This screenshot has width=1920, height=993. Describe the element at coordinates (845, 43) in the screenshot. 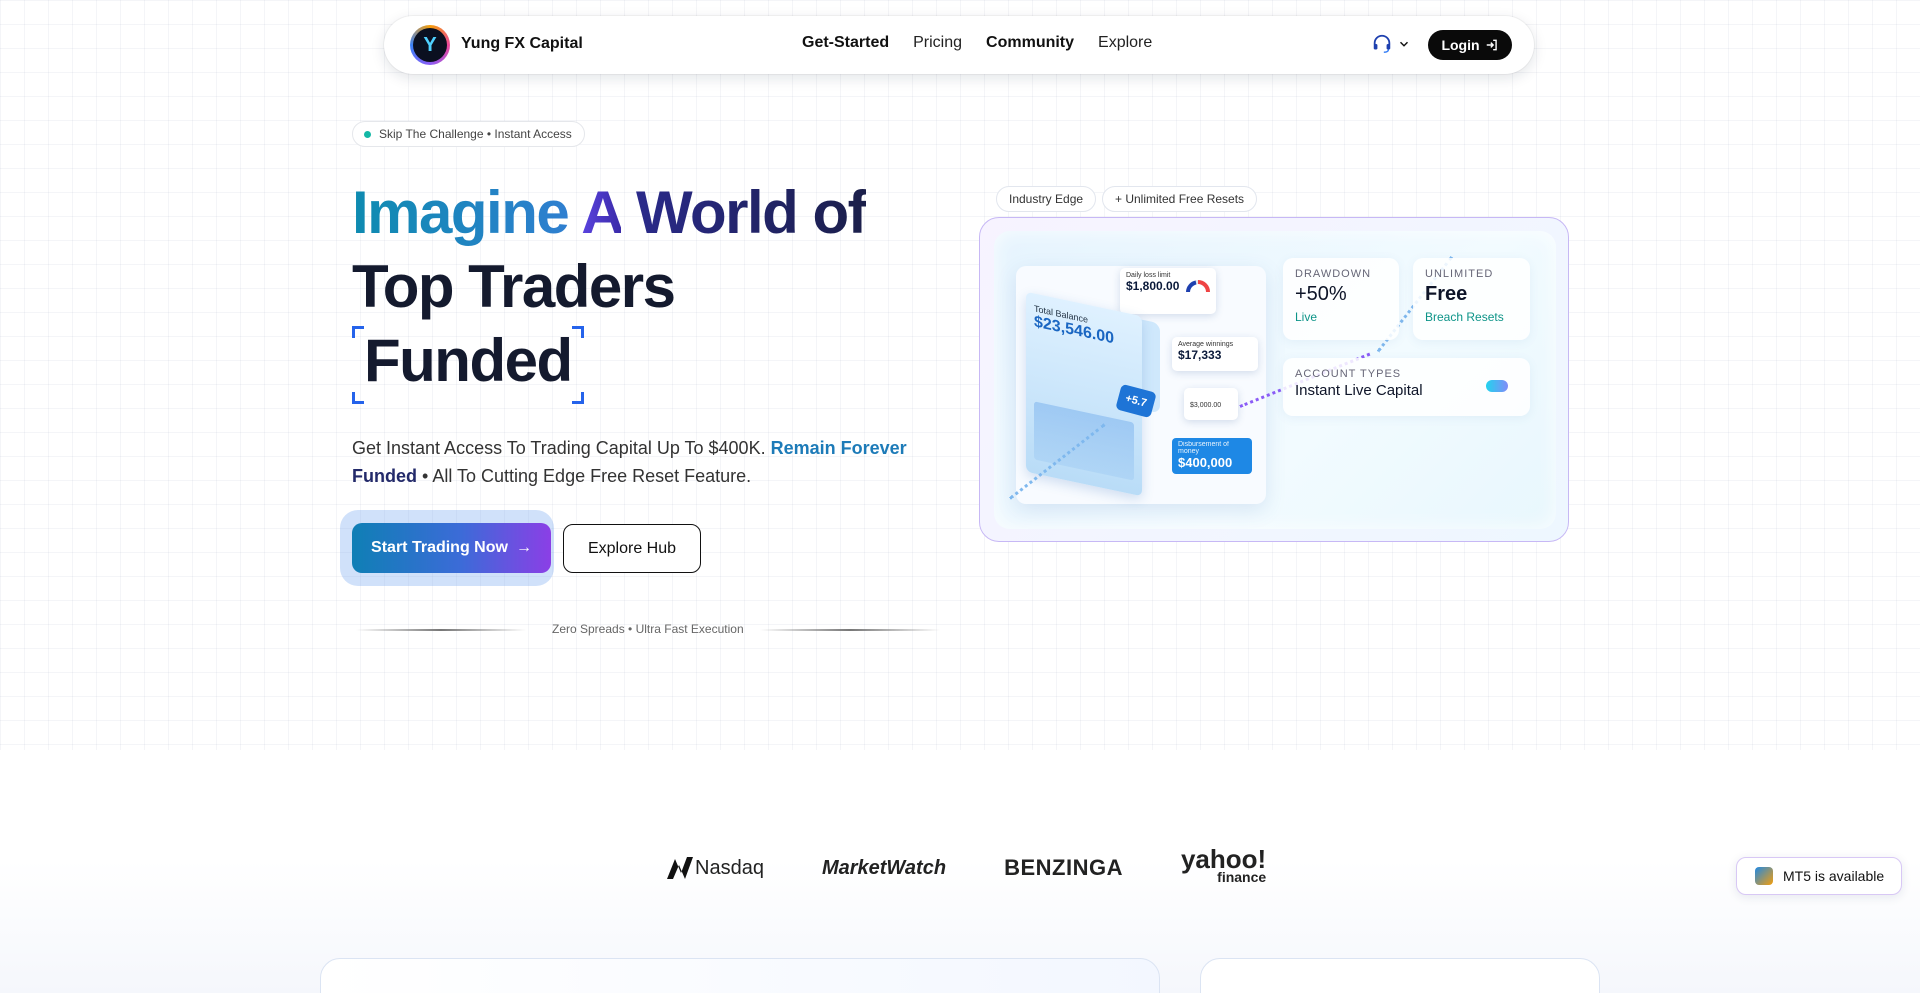

I see `nav-link-get-started: Get-Started` at that location.